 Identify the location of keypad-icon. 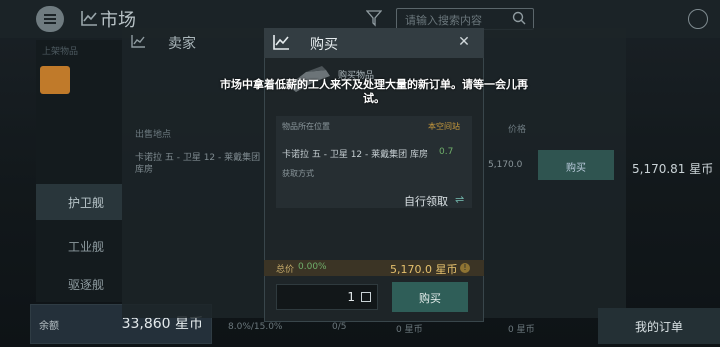
(366, 297).